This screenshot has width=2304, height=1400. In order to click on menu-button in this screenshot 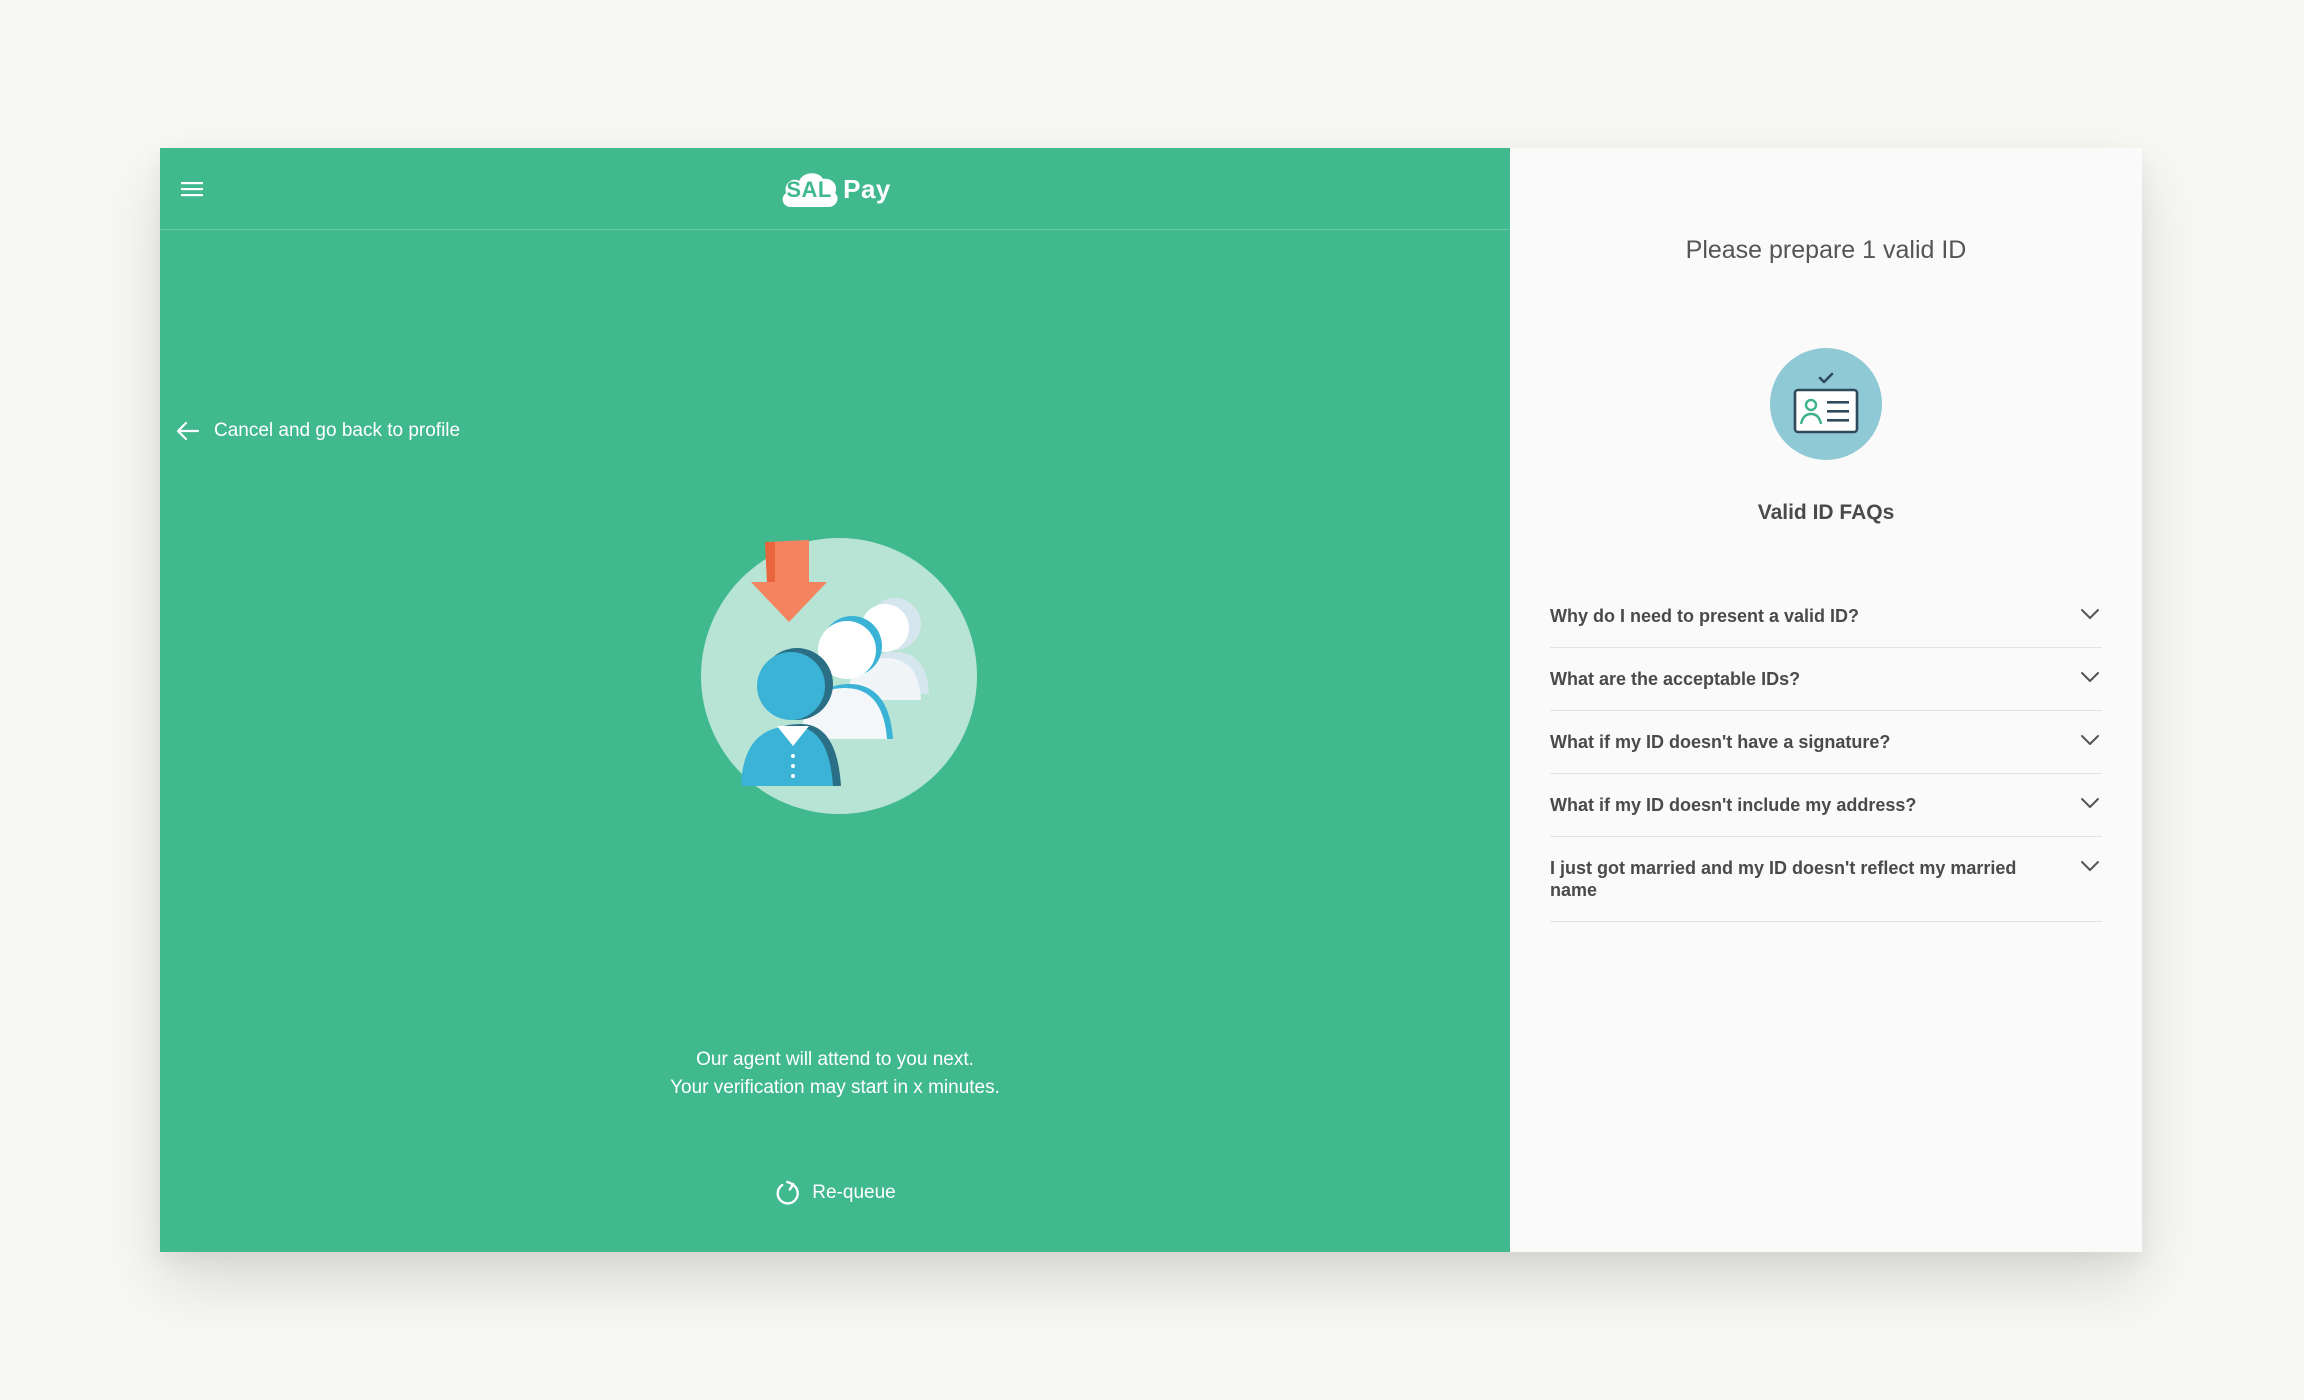, I will do `click(192, 189)`.